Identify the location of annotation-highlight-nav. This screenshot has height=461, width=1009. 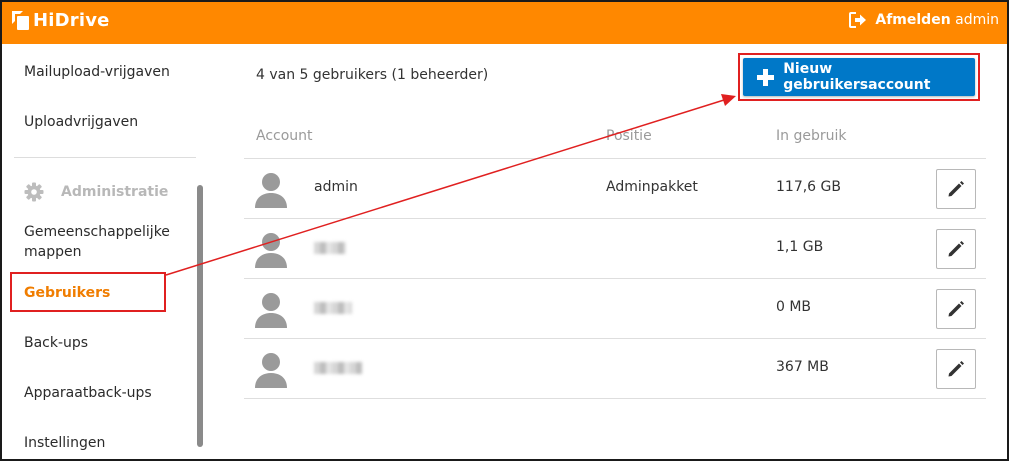
(88, 292).